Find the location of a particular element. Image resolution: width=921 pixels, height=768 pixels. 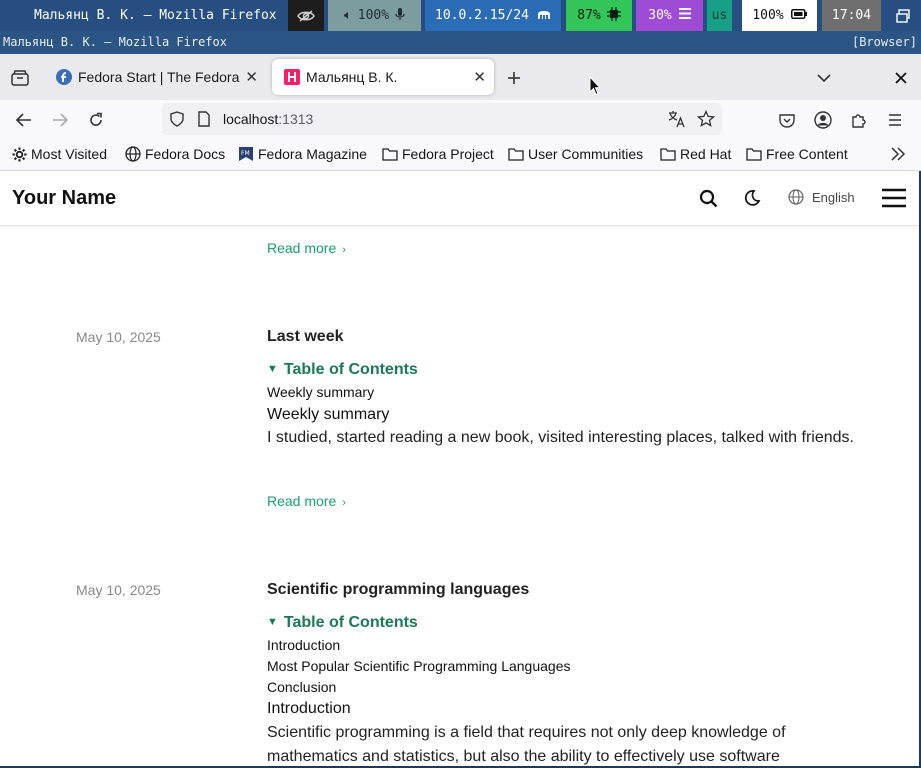

eye-slash-icon is located at coordinates (306, 15).